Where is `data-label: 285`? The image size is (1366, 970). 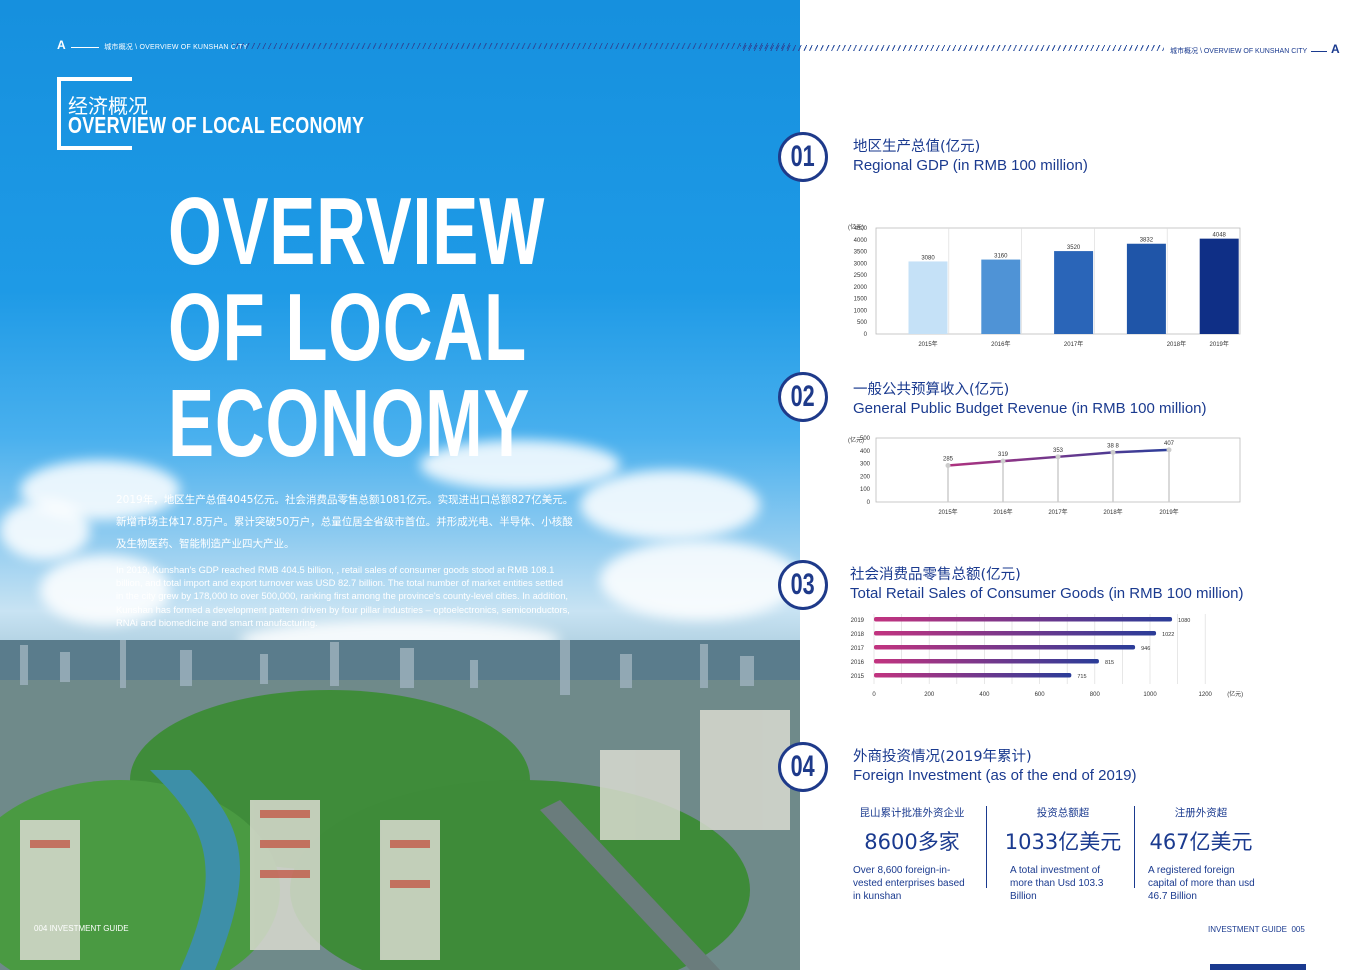 data-label: 285 is located at coordinates (948, 460).